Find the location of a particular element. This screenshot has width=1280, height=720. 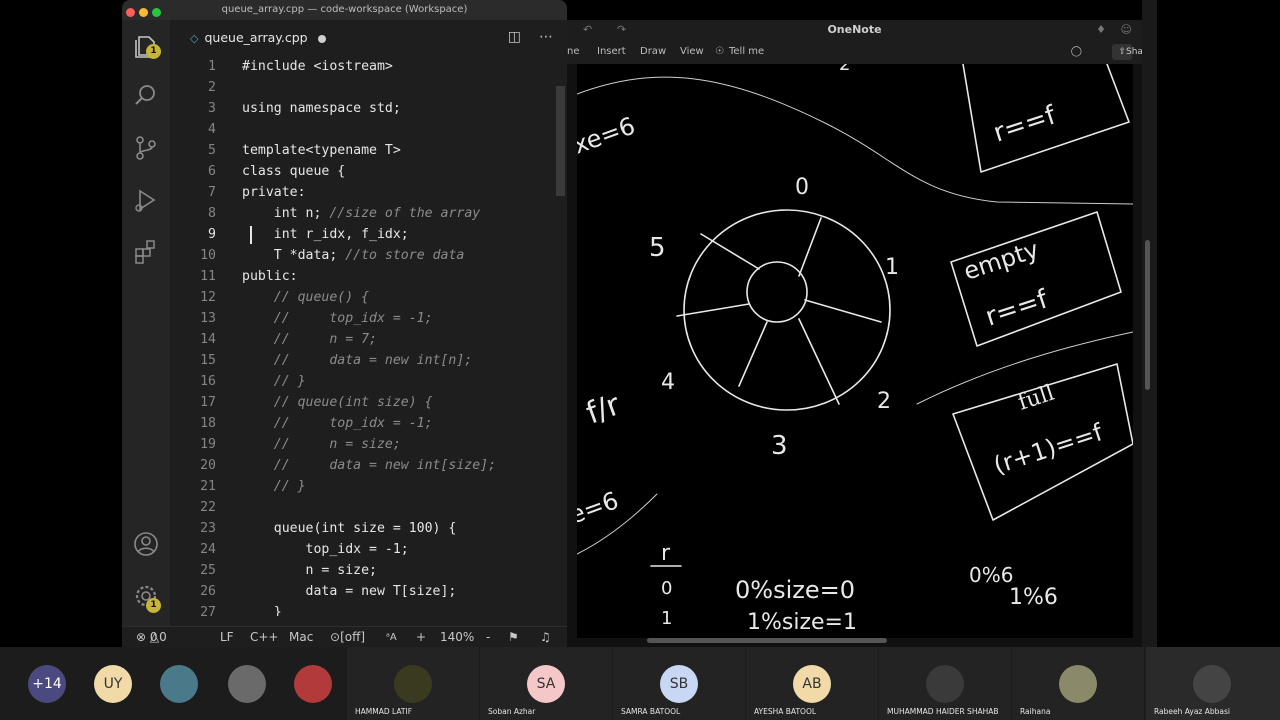

code-line: 4 is located at coordinates (193, 129).